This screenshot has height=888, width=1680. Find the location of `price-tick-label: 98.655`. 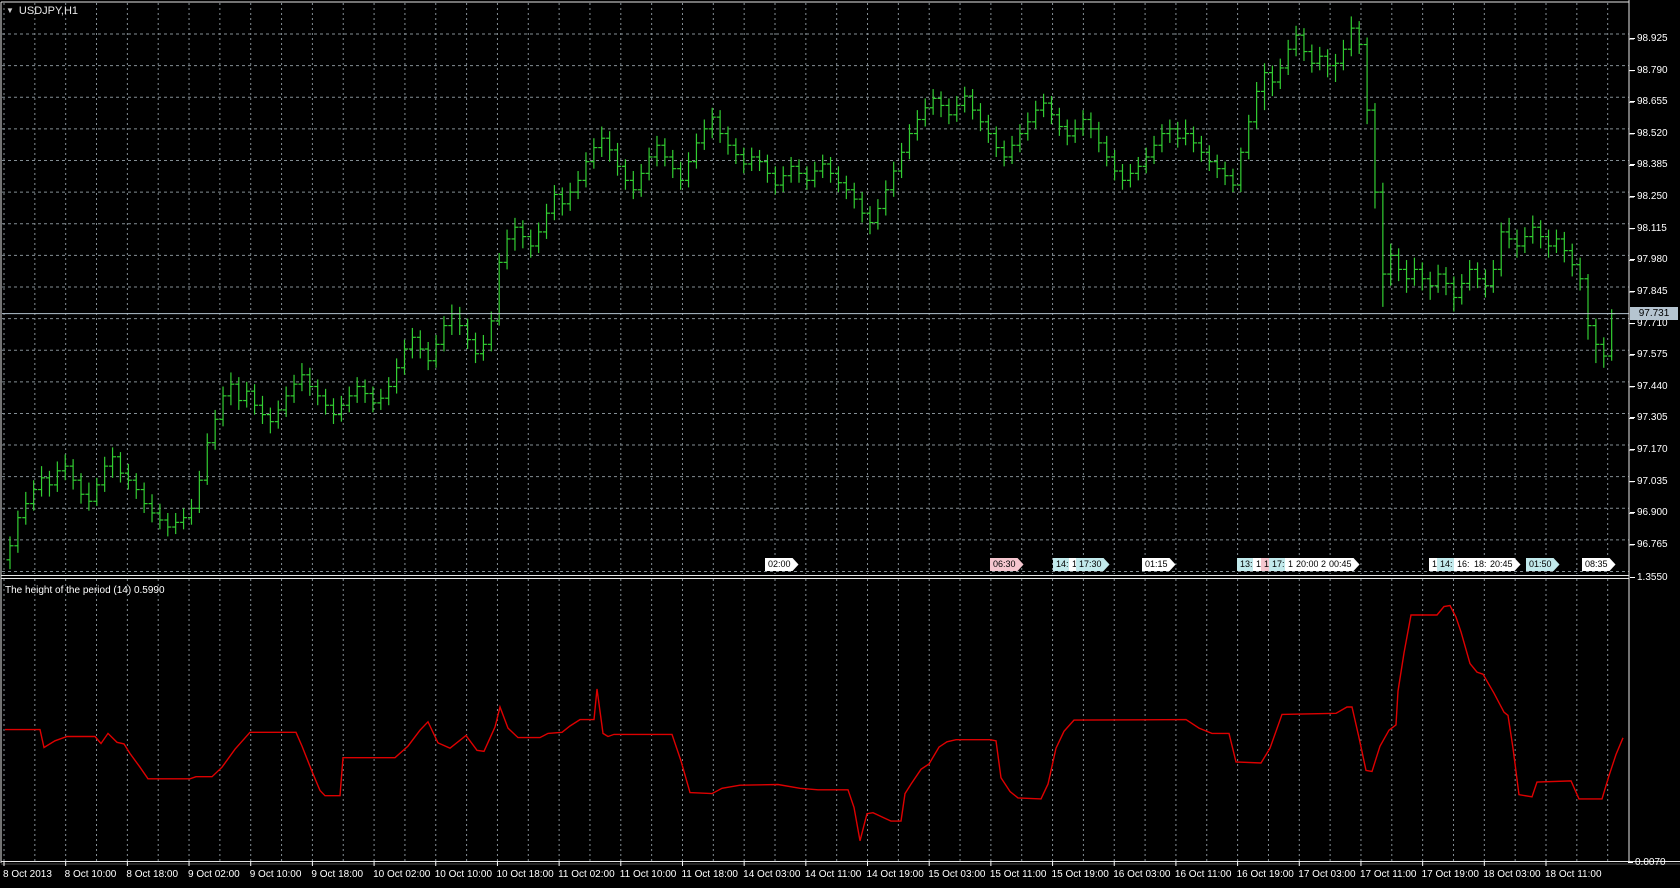

price-tick-label: 98.655 is located at coordinates (1649, 102).